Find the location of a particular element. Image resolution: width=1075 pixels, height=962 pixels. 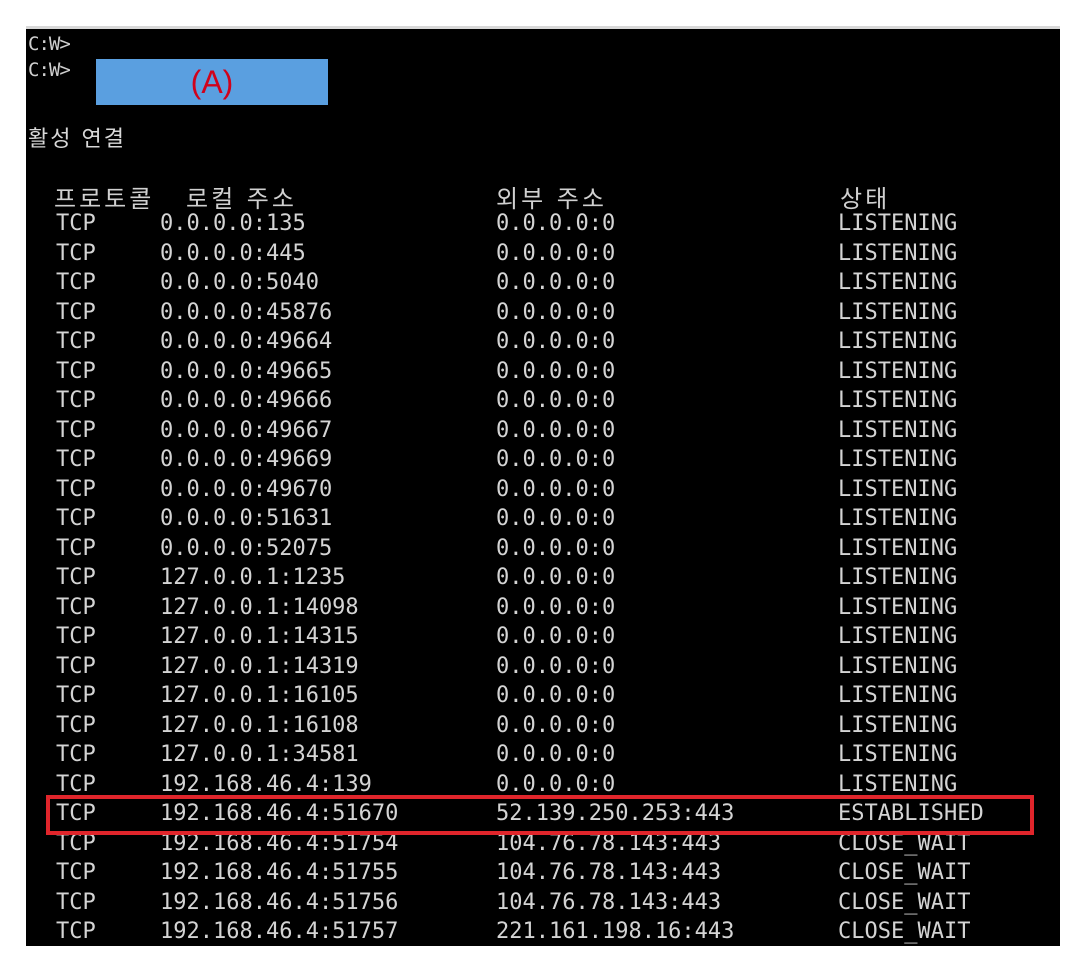

cell-foreign-address: 52.139.250.253:443 is located at coordinates (615, 813).